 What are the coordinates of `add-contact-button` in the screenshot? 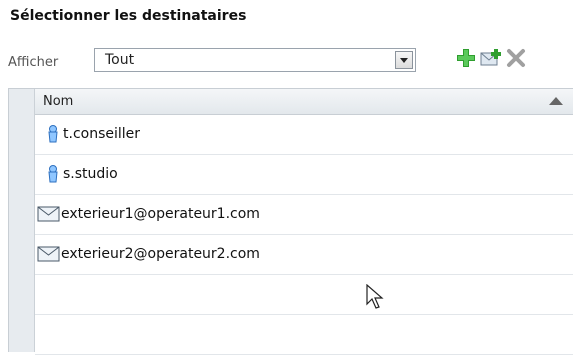 It's located at (490, 58).